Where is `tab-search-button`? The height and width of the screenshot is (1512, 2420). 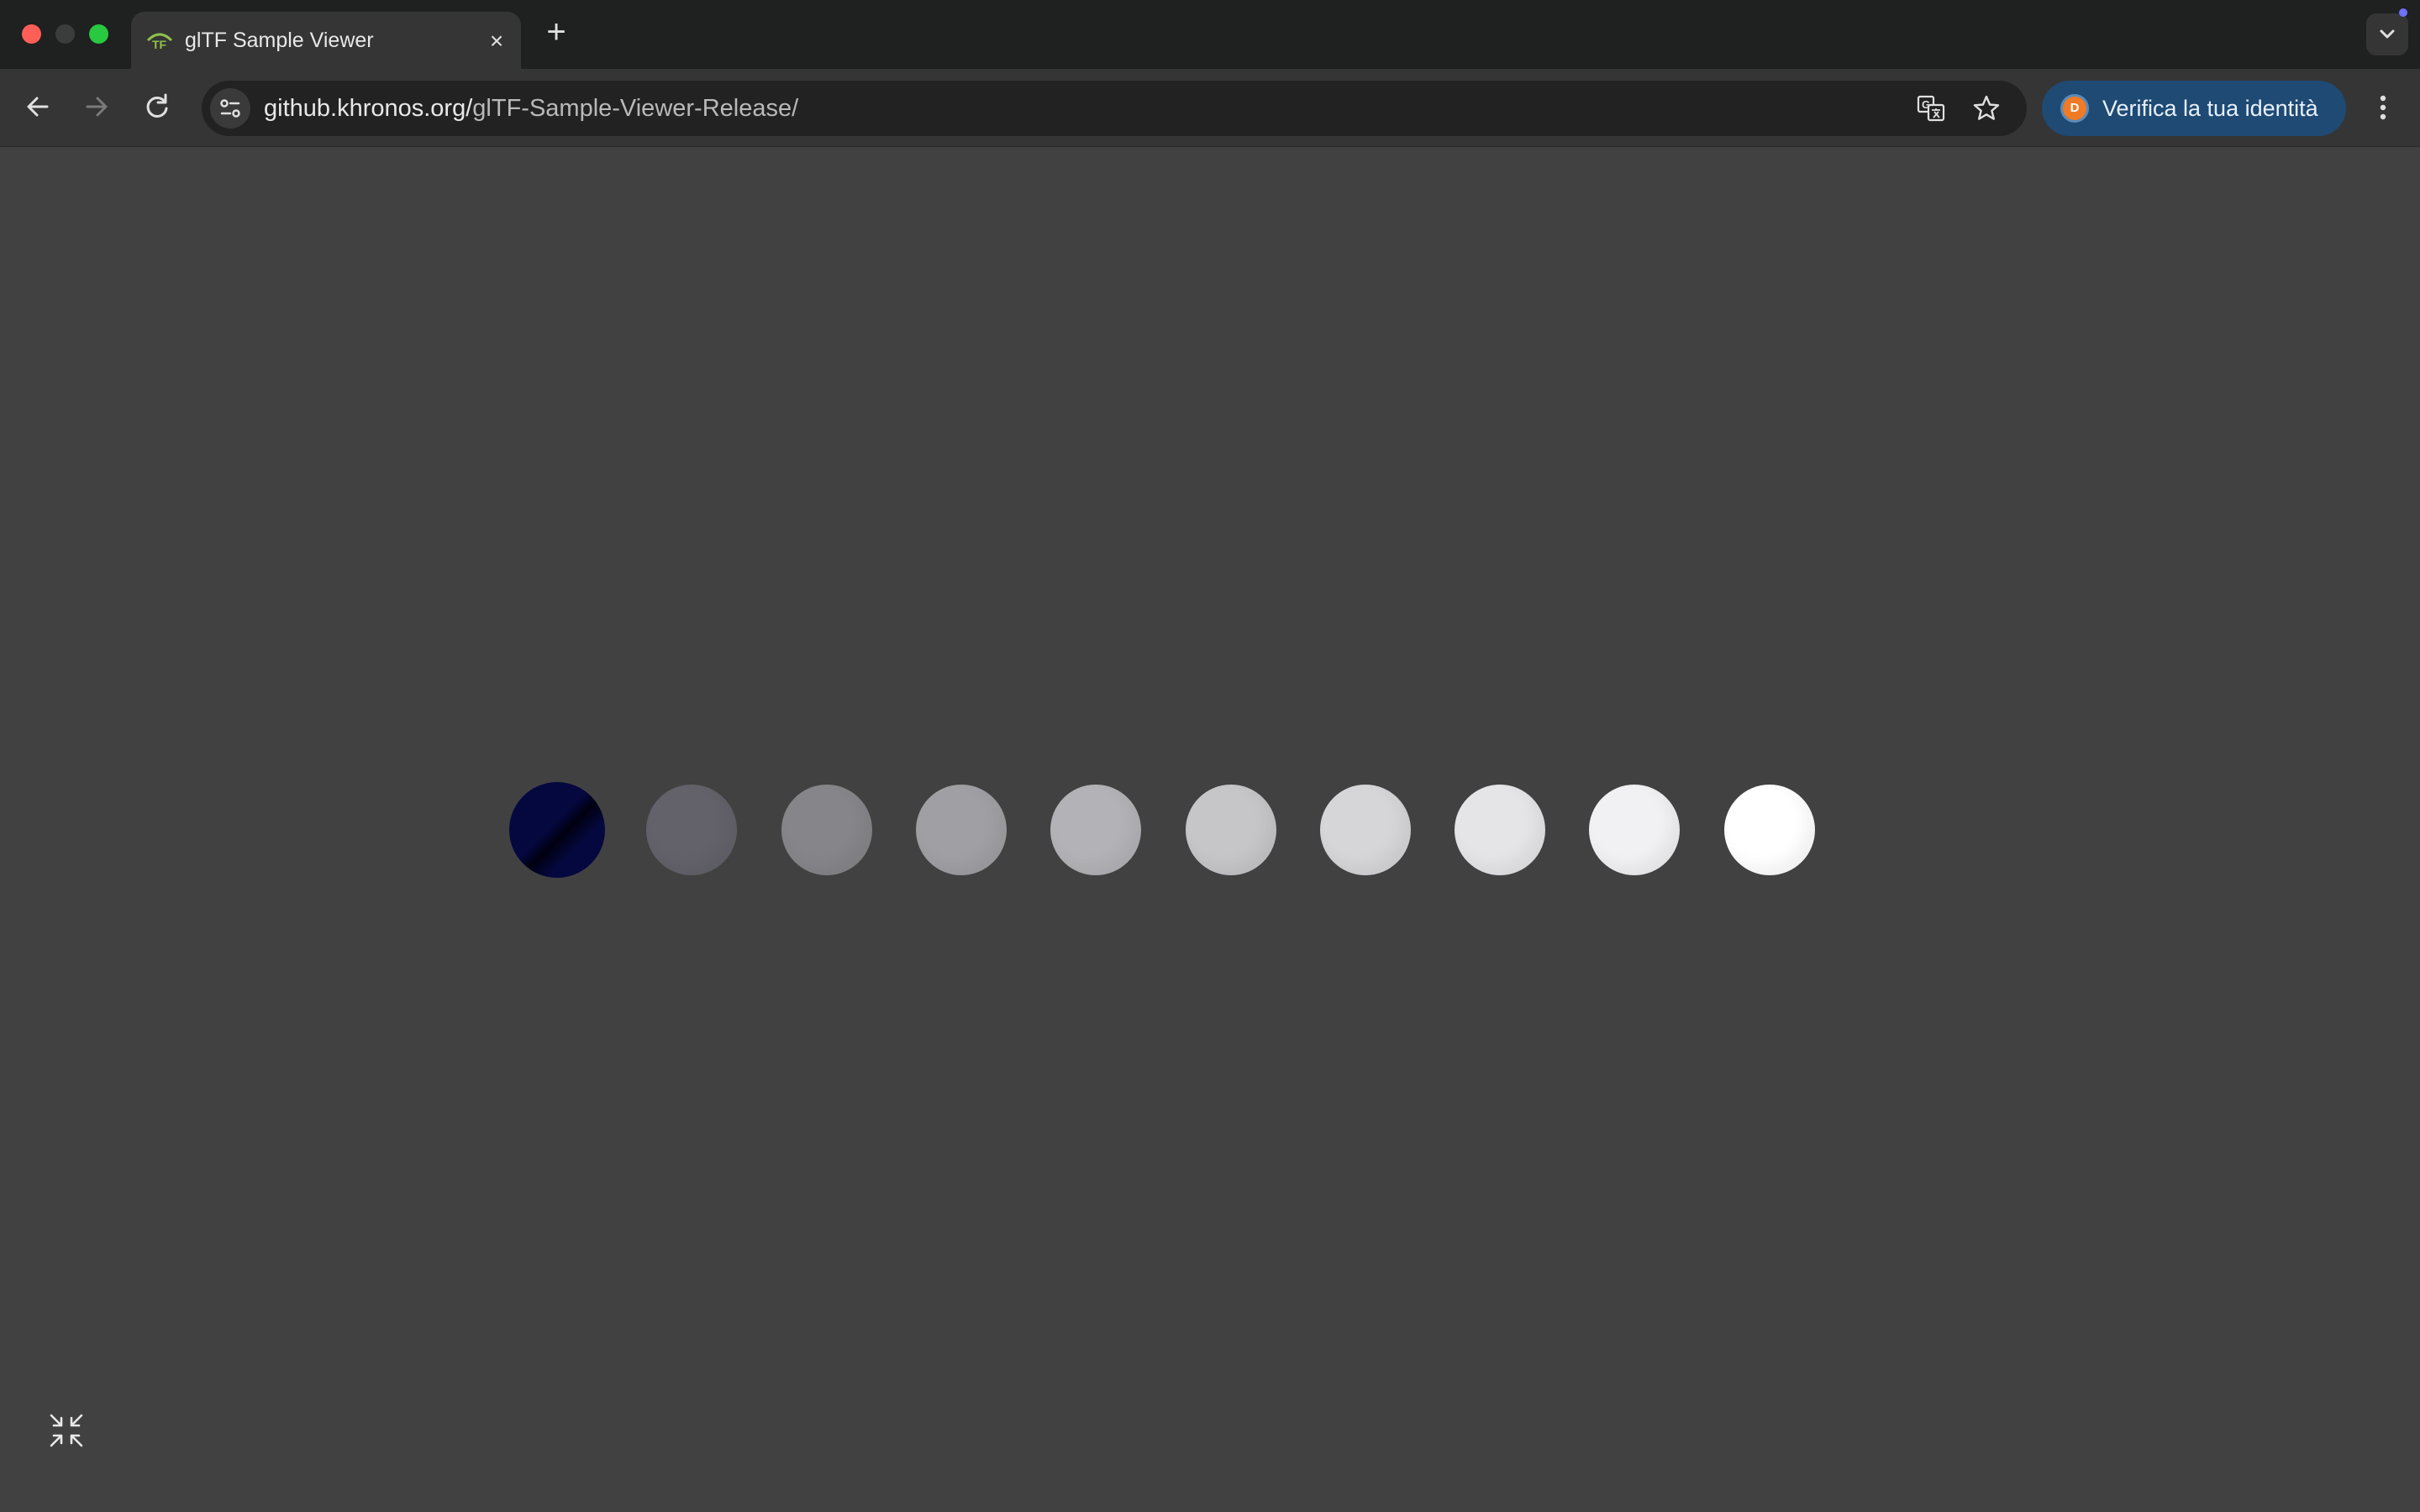
tab-search-button is located at coordinates (2387, 34).